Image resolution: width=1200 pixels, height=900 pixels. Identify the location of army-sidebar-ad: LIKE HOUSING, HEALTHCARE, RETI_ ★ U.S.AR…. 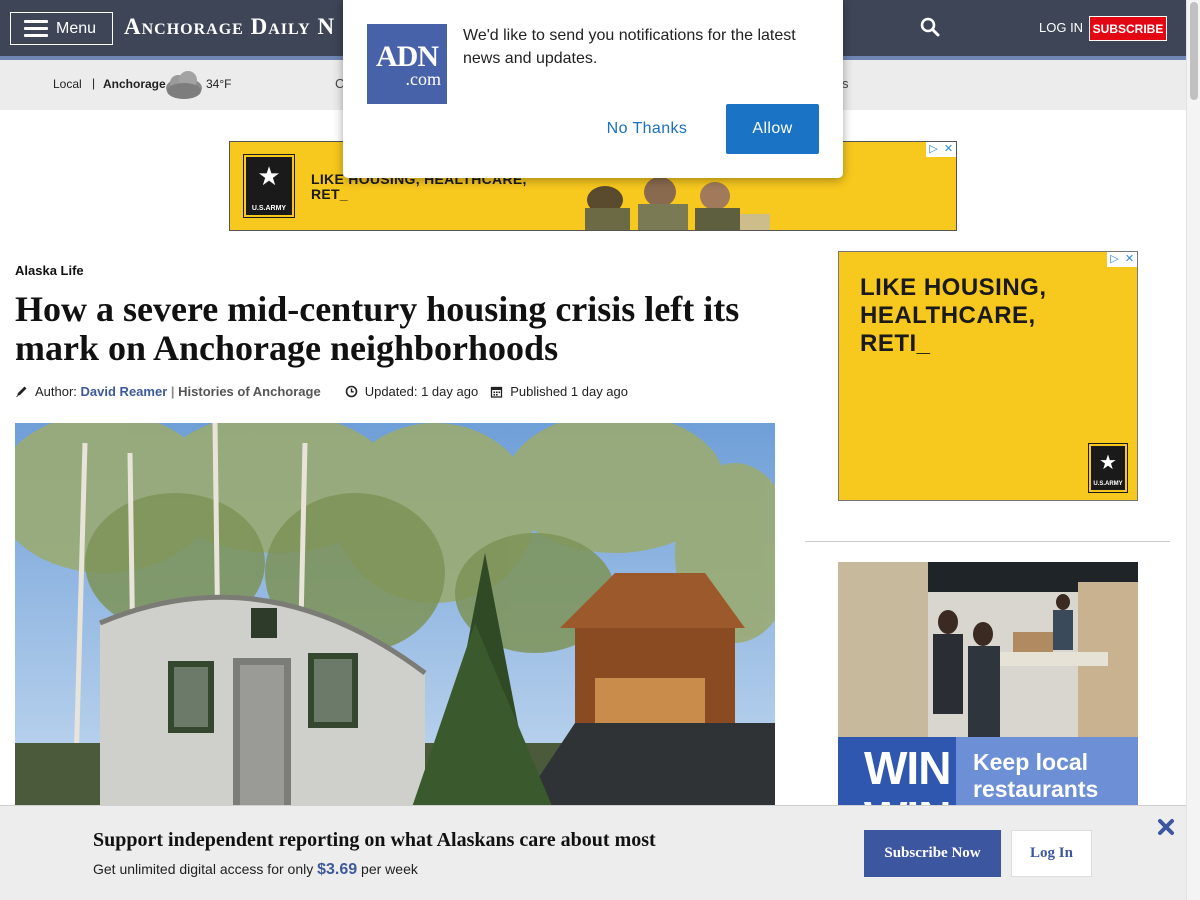
(988, 376).